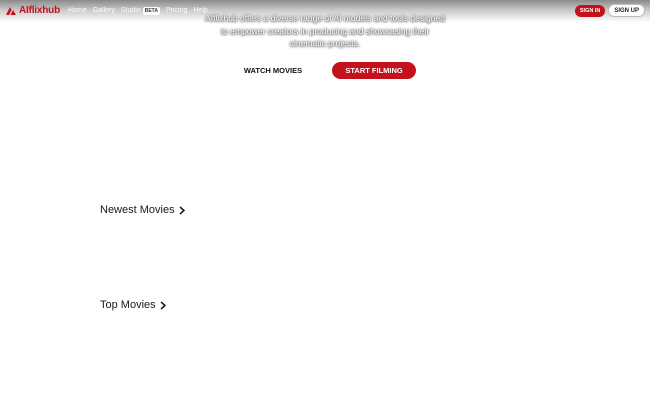 Image resolution: width=650 pixels, height=414 pixels. I want to click on newest-movies-heading: Newest Movies, so click(142, 210).